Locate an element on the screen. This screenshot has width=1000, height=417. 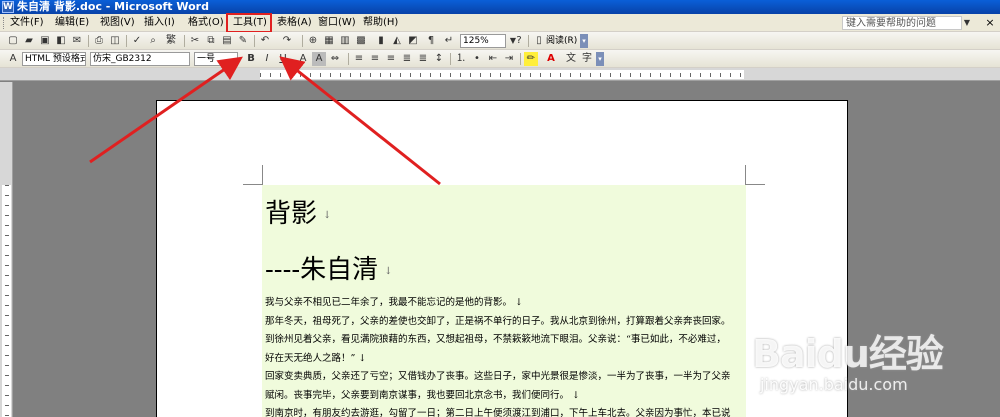
read-button: 阅读(R) is located at coordinates (561, 41).